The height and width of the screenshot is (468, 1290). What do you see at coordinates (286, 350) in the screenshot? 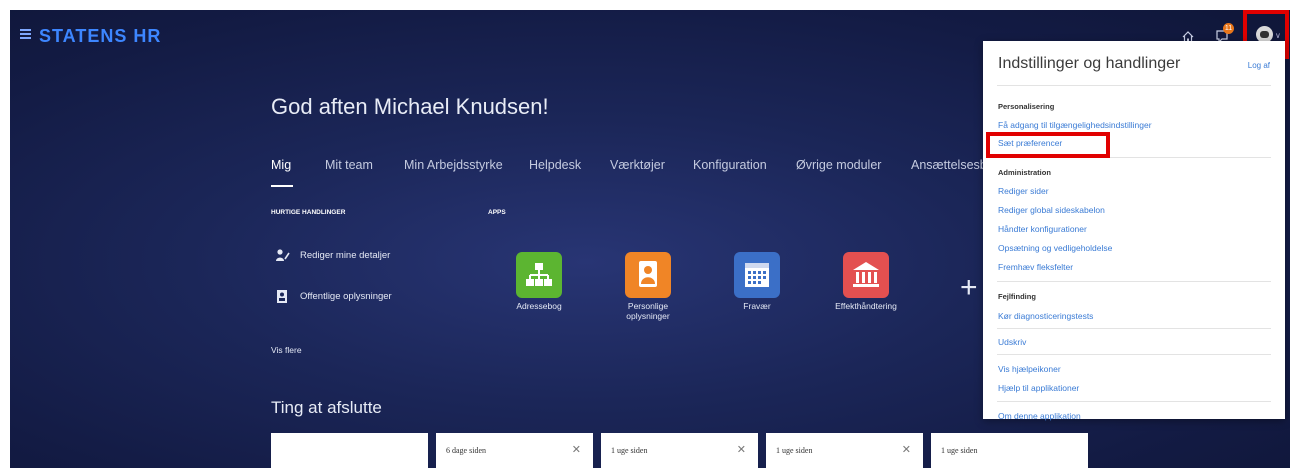
I see `show-more-link: Vis flere` at bounding box center [286, 350].